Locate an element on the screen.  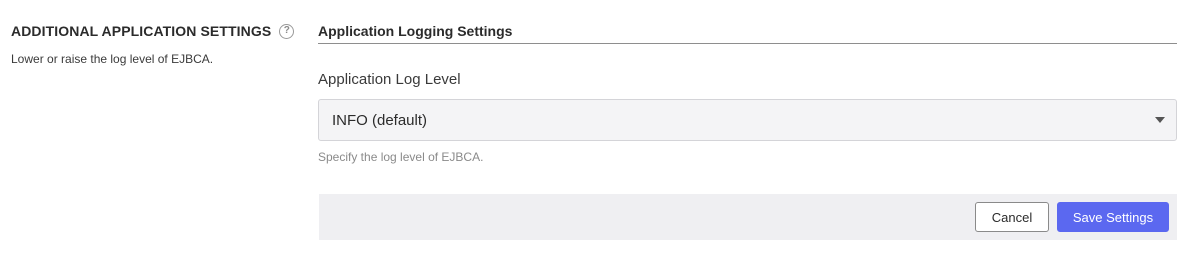
section-title-row: ADDITIONAL APPLICATION SETTINGS ? is located at coordinates (156, 31).